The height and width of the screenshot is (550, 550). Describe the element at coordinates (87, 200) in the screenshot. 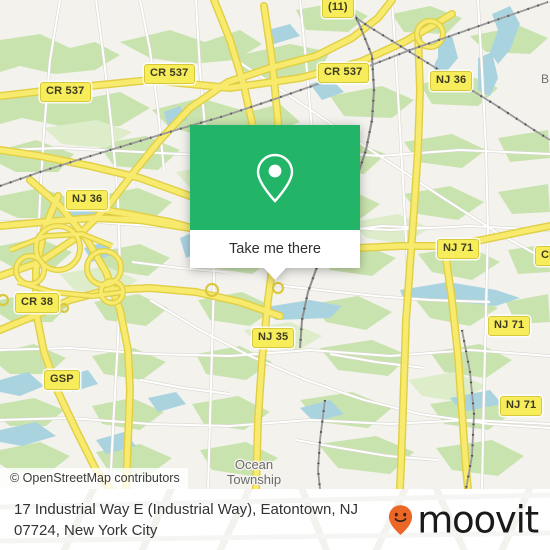

I see `road-shield-nj36-b: NJ 36` at that location.